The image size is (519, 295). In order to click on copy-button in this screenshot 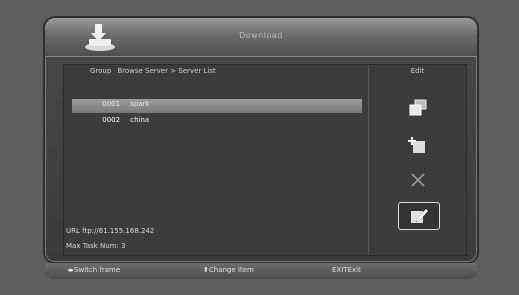, I will do `click(418, 108)`.